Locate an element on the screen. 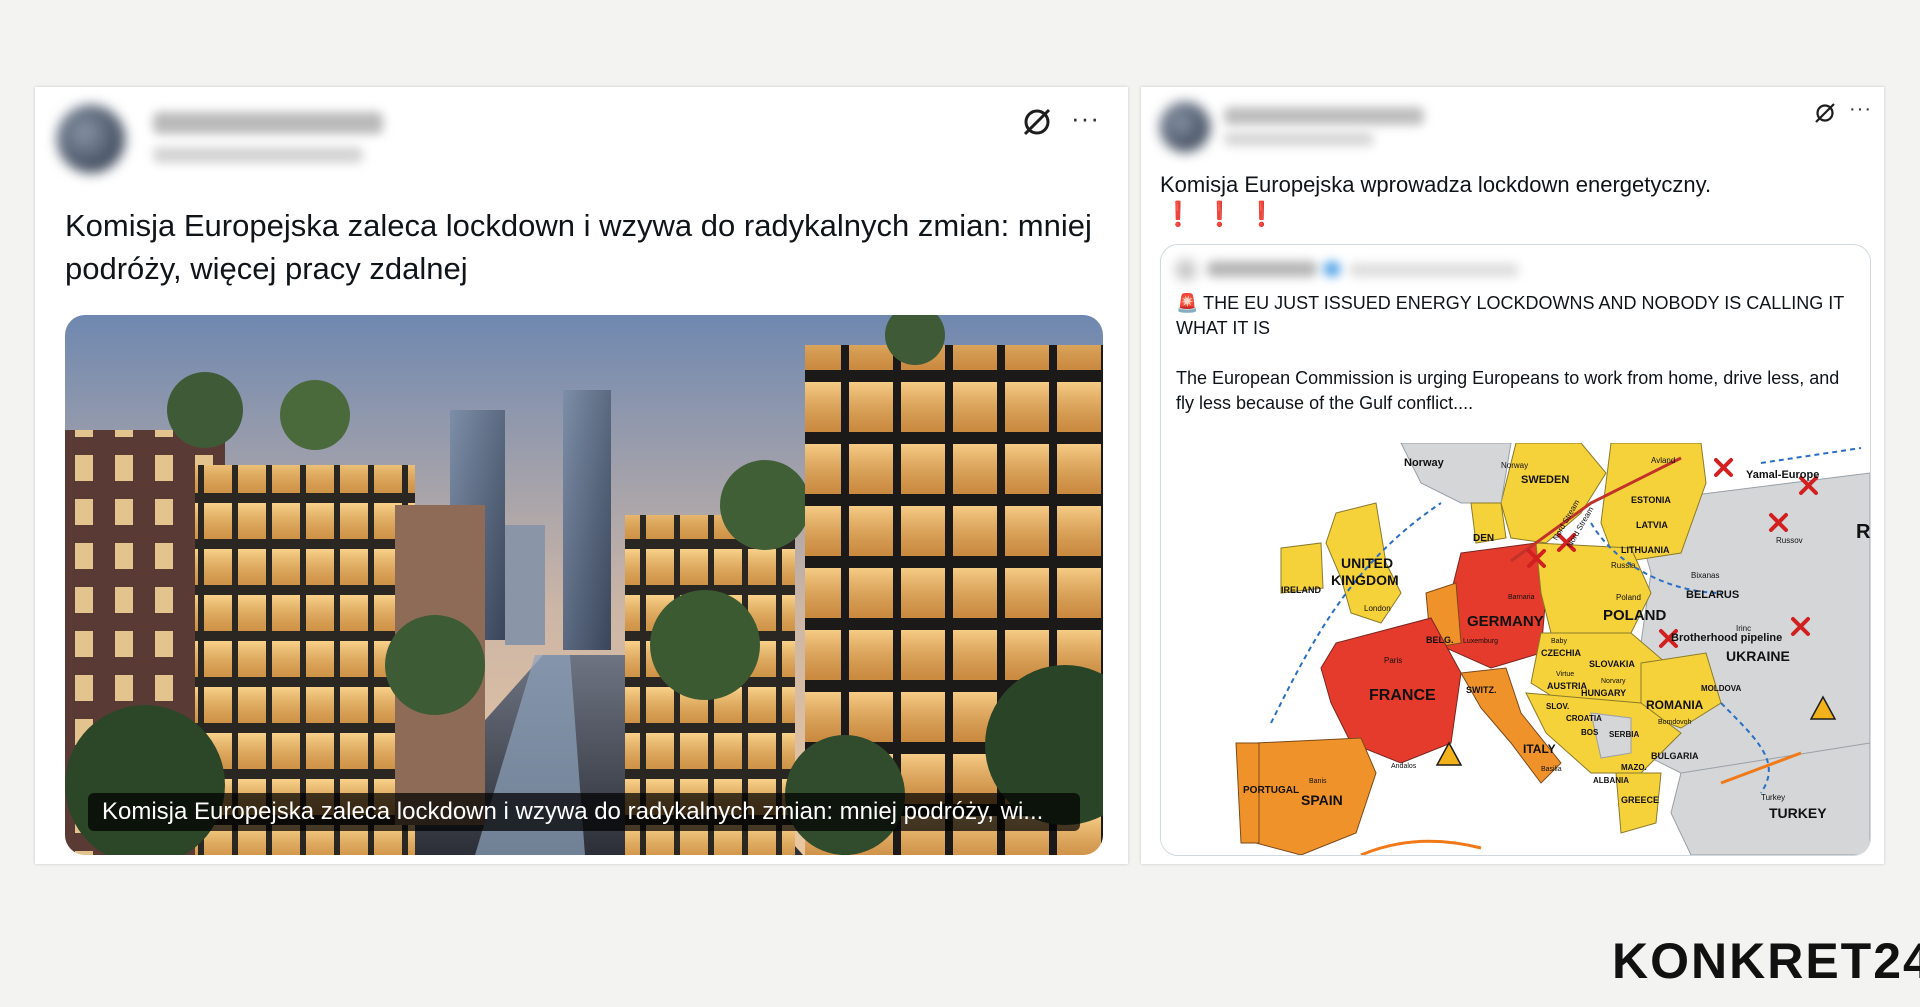  blurred-quoted-username is located at coordinates (1262, 269).